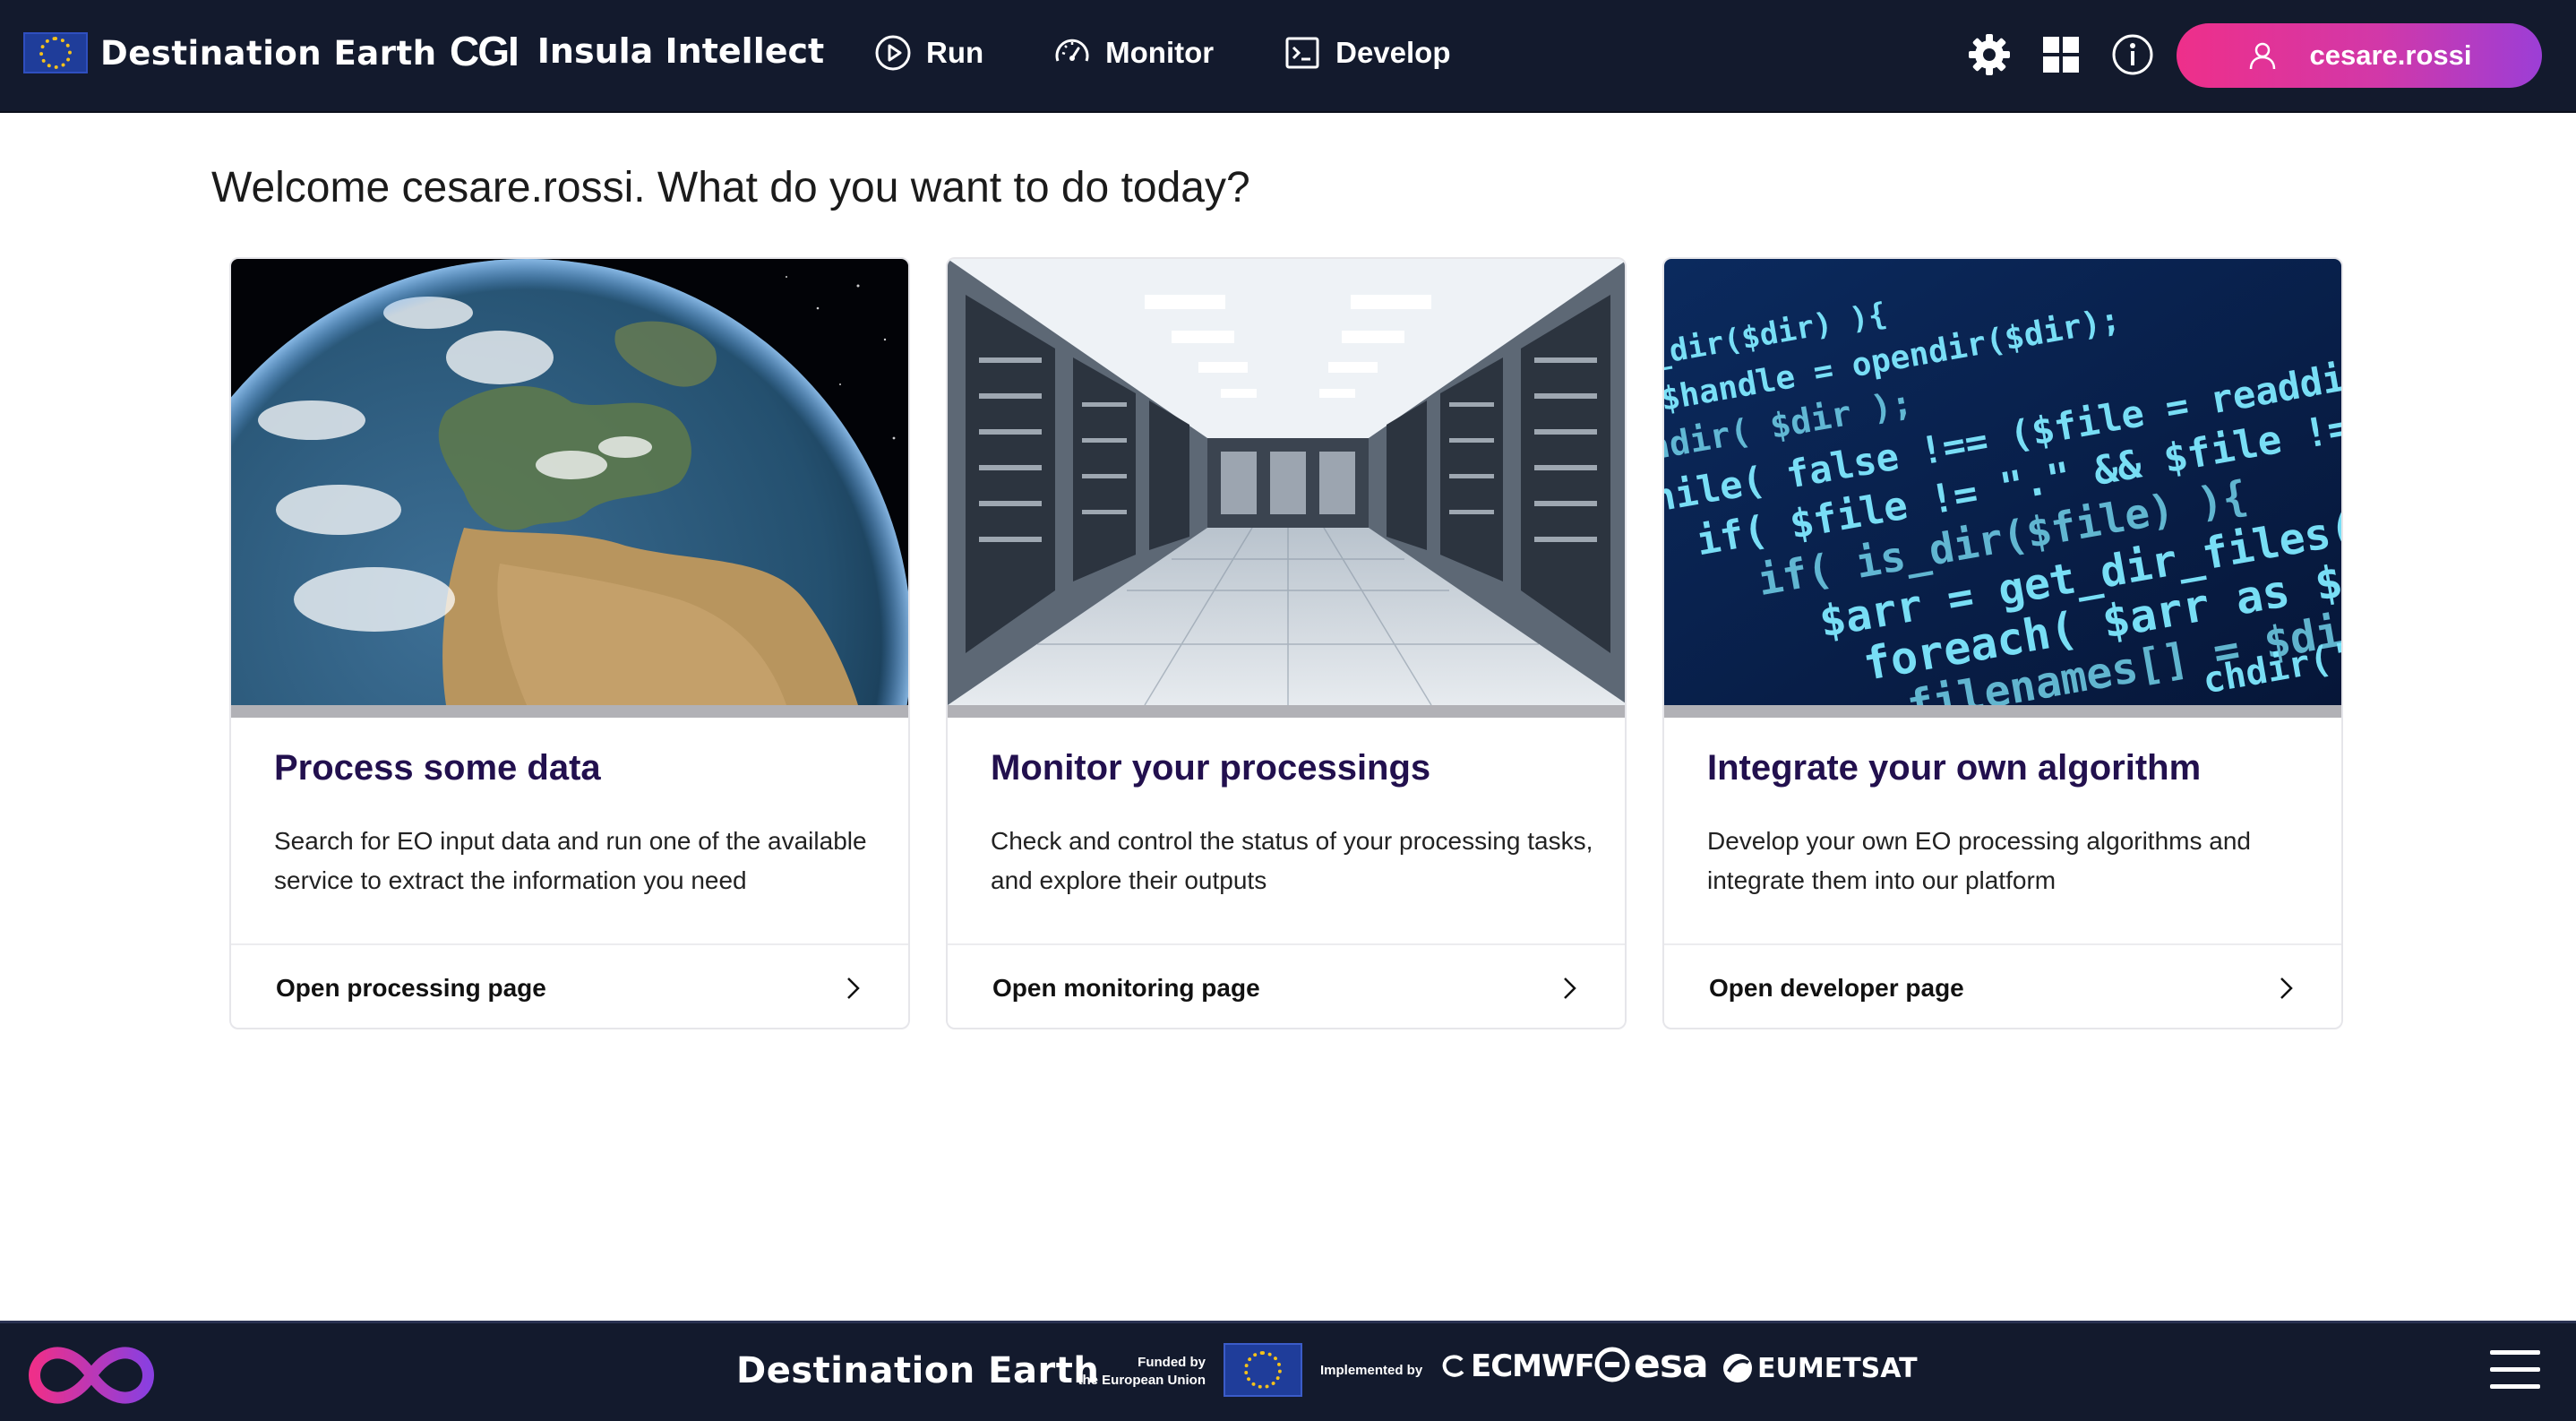 This screenshot has width=2576, height=1421. I want to click on user-icon, so click(2262, 56).